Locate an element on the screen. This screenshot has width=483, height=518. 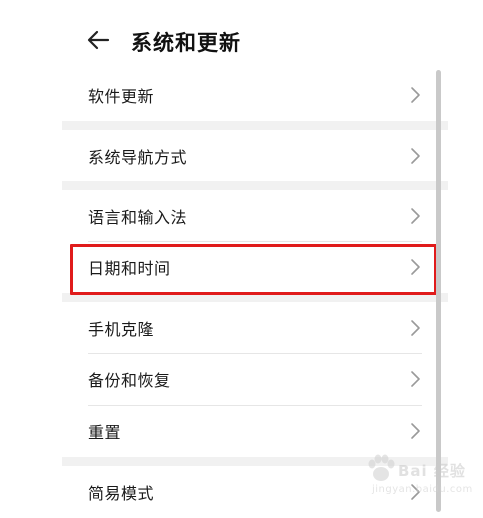
scrollbar is located at coordinates (438, 291).